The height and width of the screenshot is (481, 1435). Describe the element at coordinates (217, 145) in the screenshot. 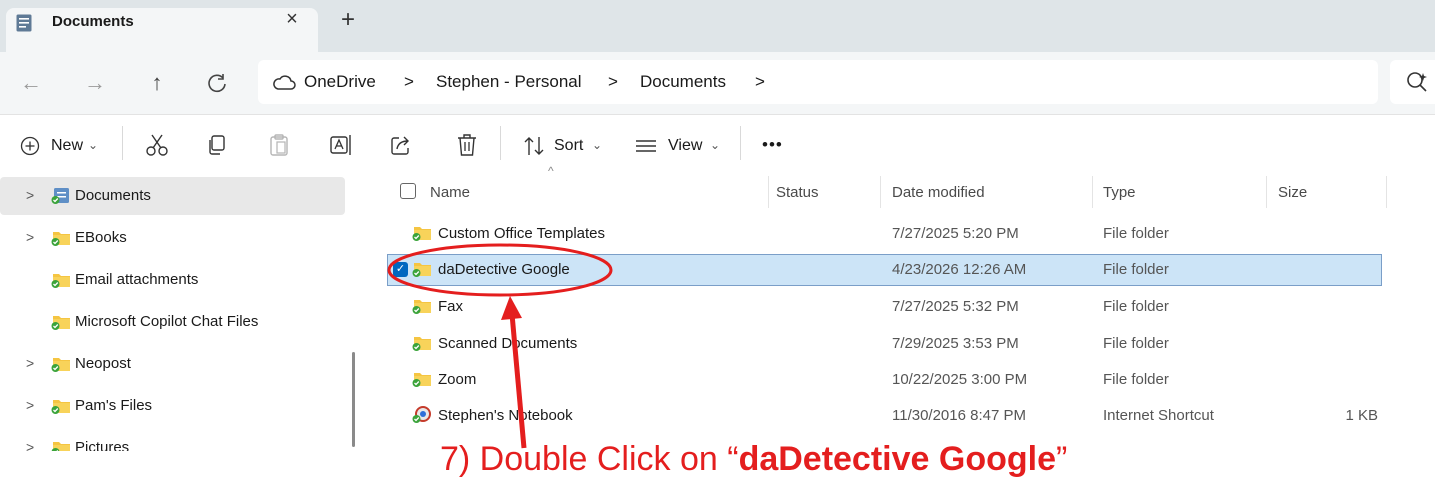

I see `copy-icon` at that location.